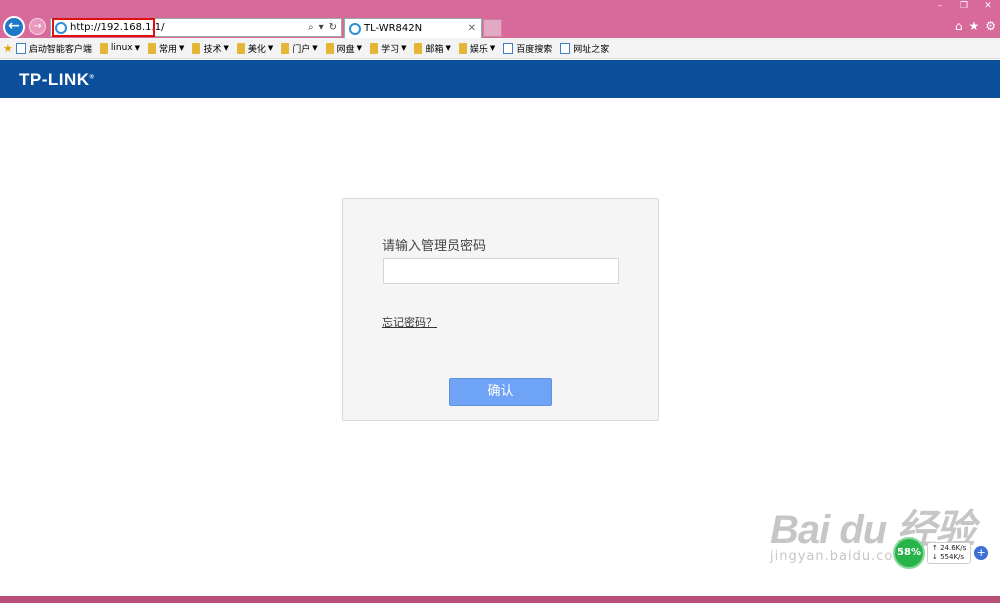  What do you see at coordinates (409, 322) in the screenshot?
I see `forgot-password-link: 忘记密码？` at bounding box center [409, 322].